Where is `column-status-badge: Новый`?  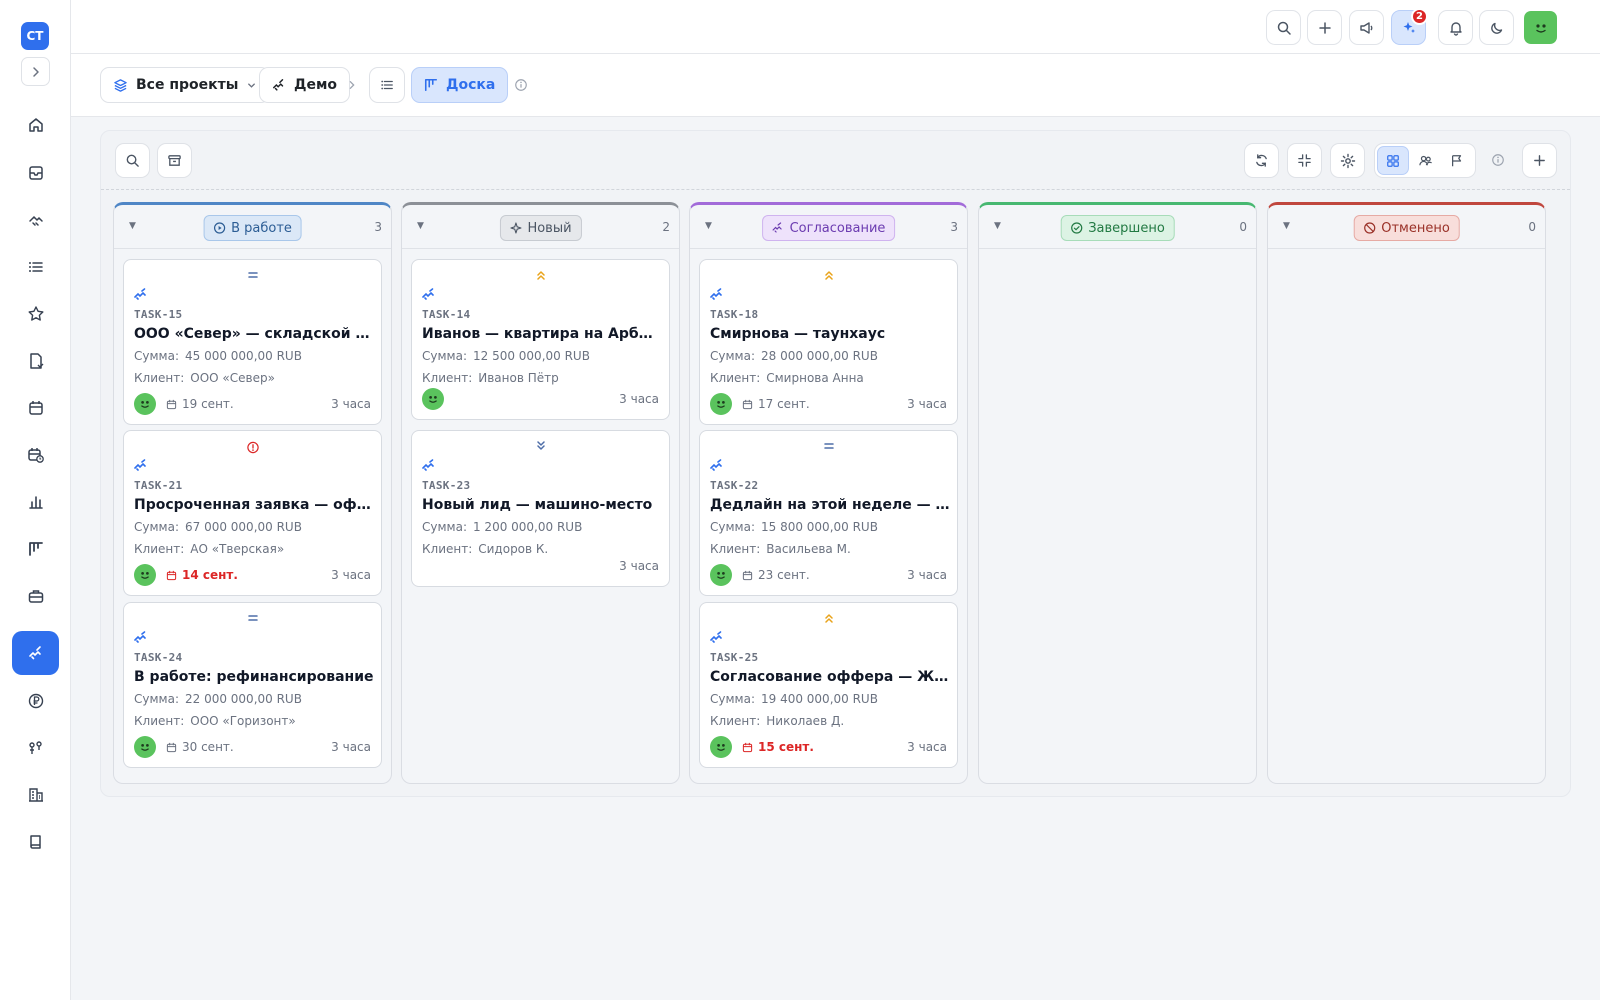
column-status-badge: Новый is located at coordinates (540, 228).